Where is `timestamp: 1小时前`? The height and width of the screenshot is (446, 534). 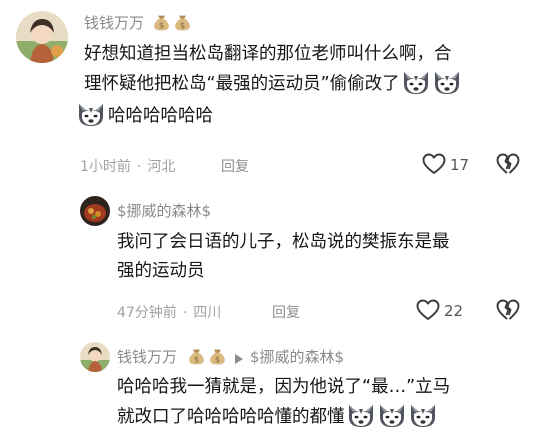 timestamp: 1小时前 is located at coordinates (105, 167).